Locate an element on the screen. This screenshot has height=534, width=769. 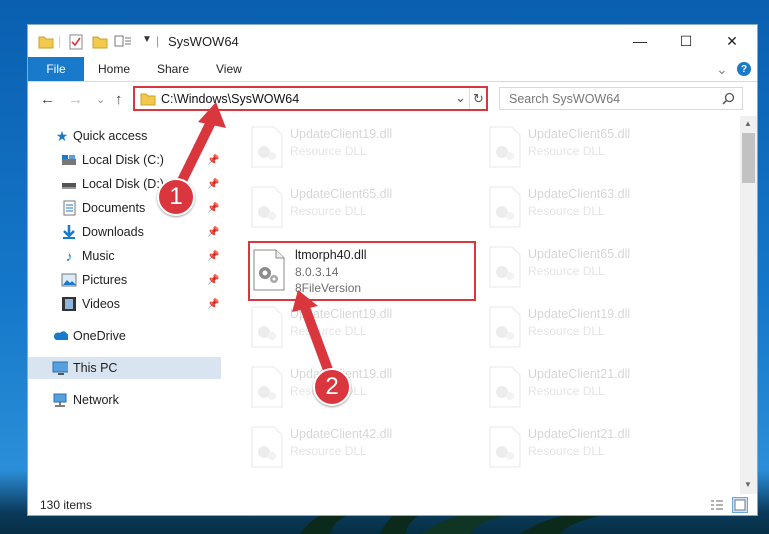
annotation-arrows is located at coordinates (253, 242).